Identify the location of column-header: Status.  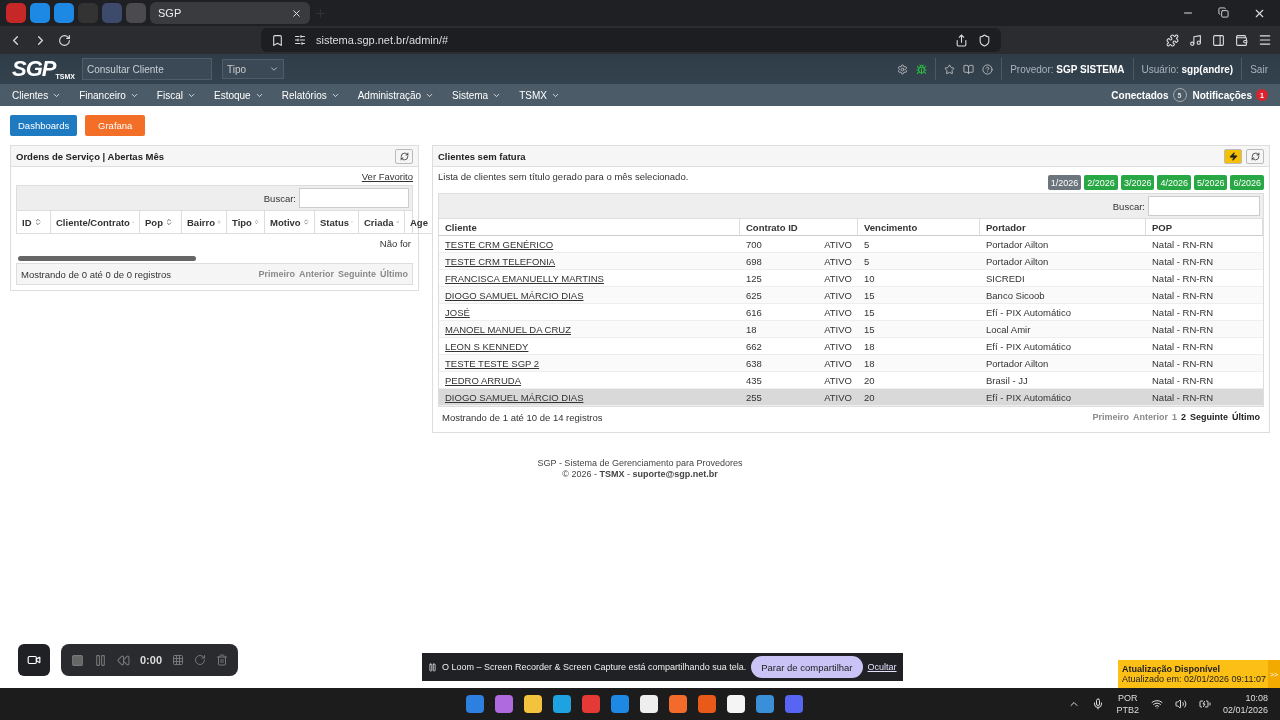
(337, 222).